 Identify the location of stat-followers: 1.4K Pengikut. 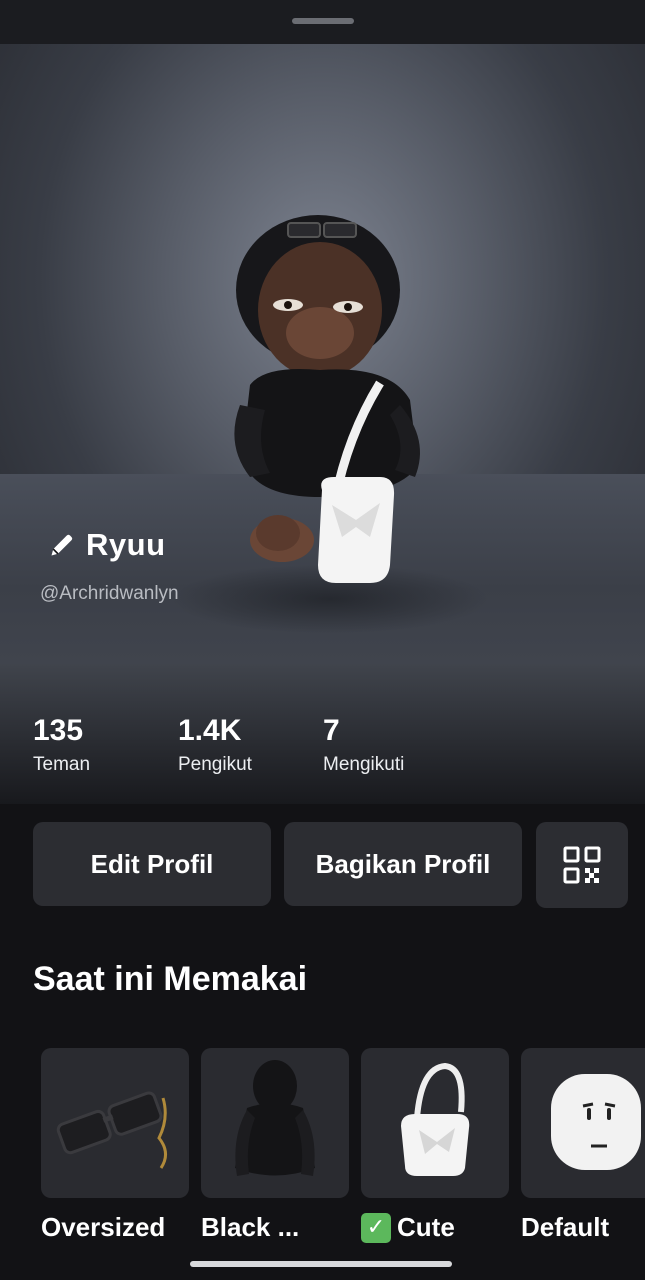
(215, 745).